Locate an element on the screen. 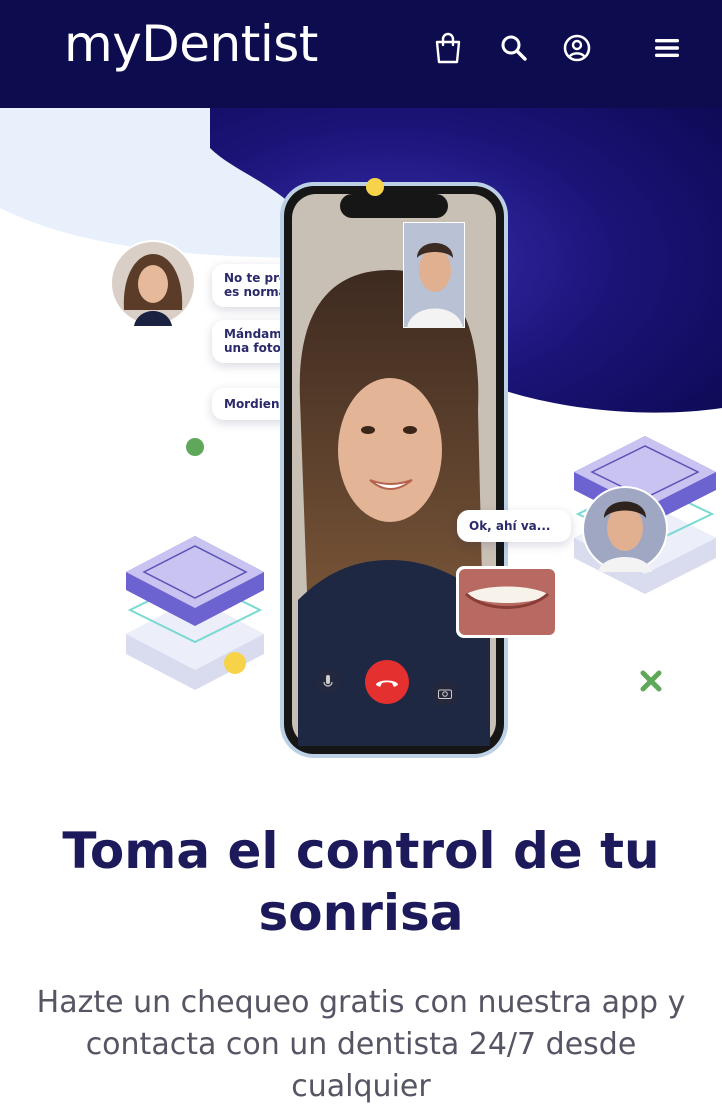  hang-up-icon is located at coordinates (387, 683).